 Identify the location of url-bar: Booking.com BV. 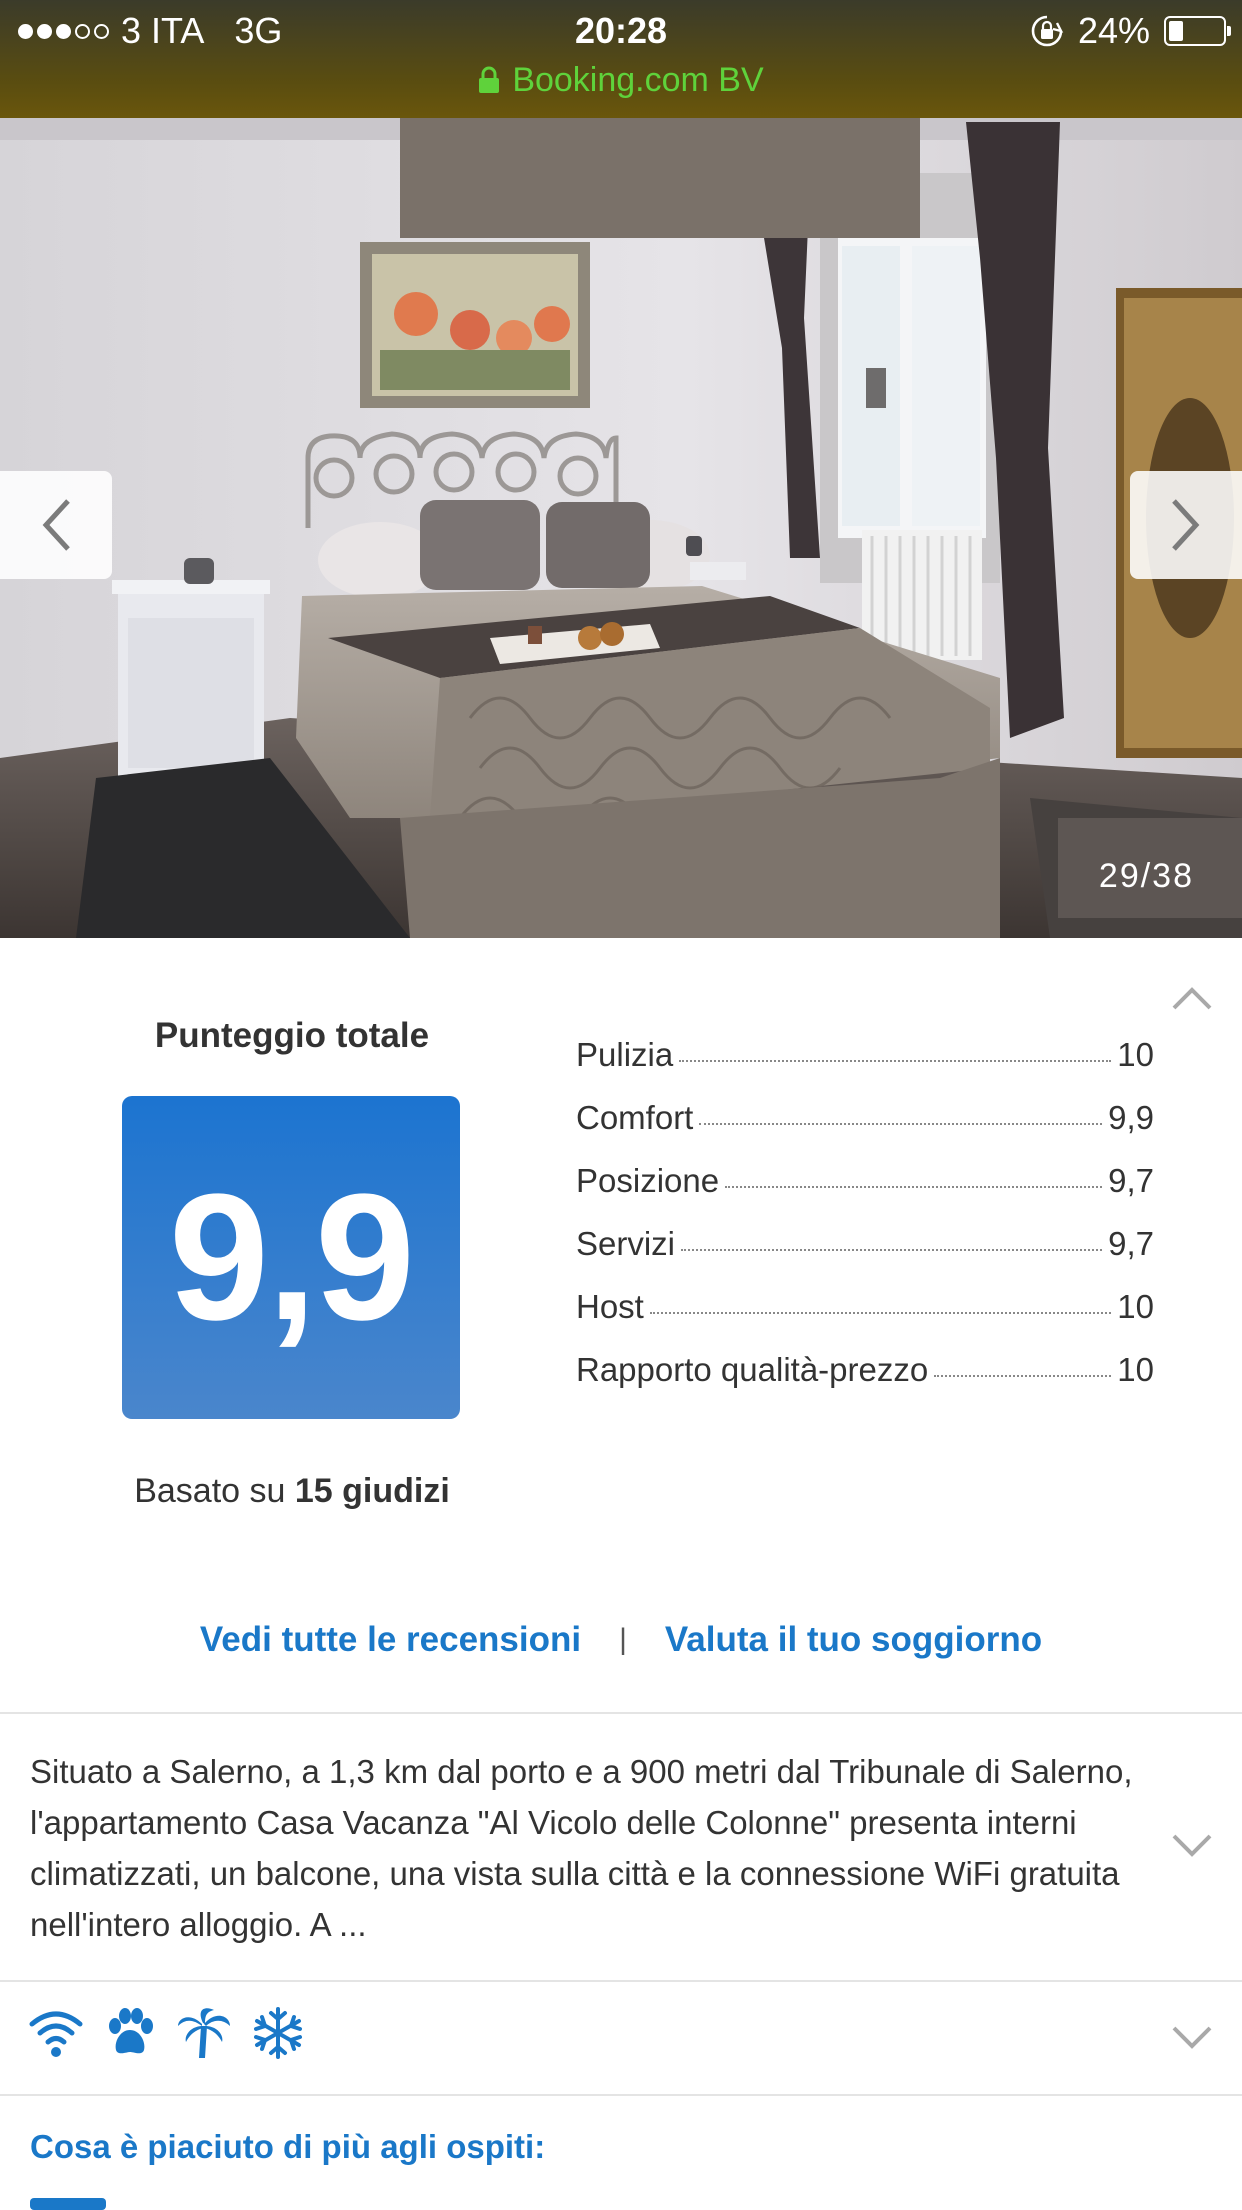
(621, 80).